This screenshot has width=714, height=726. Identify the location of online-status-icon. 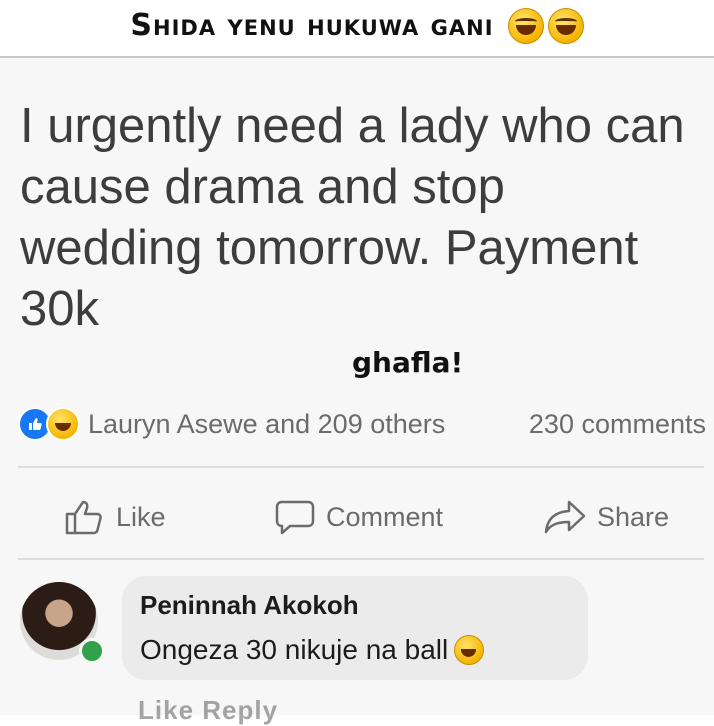
(92, 651).